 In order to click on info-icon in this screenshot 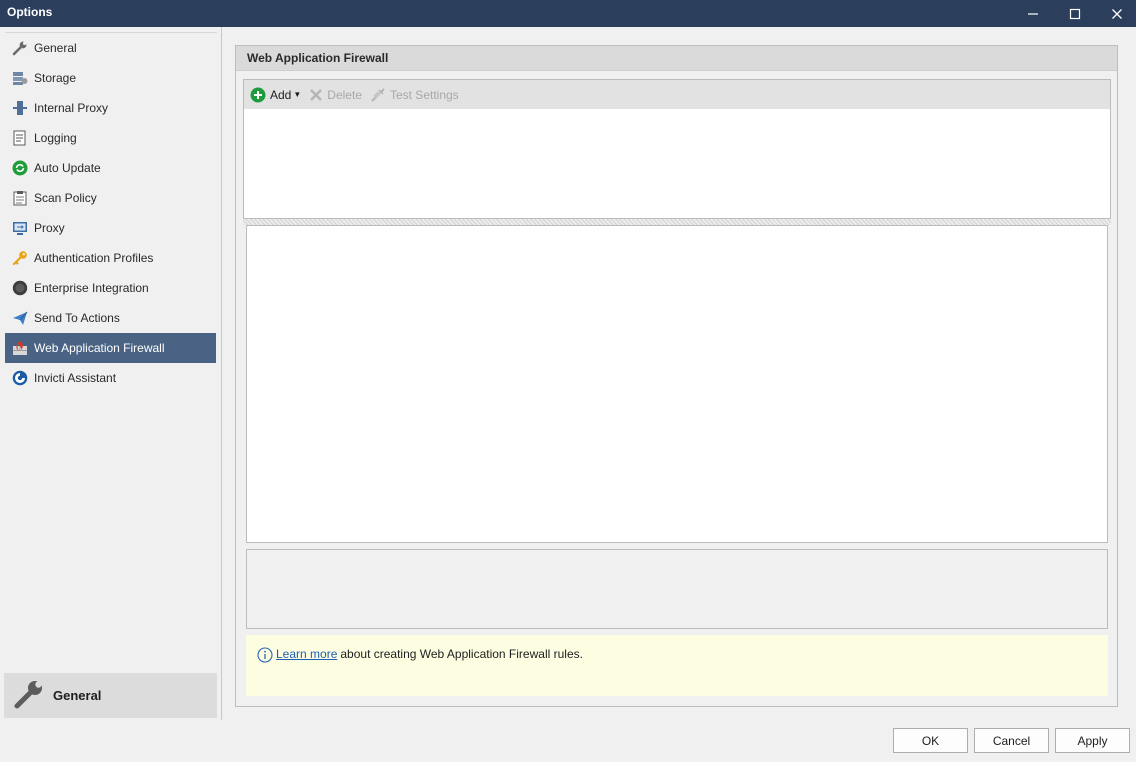, I will do `click(265, 656)`.